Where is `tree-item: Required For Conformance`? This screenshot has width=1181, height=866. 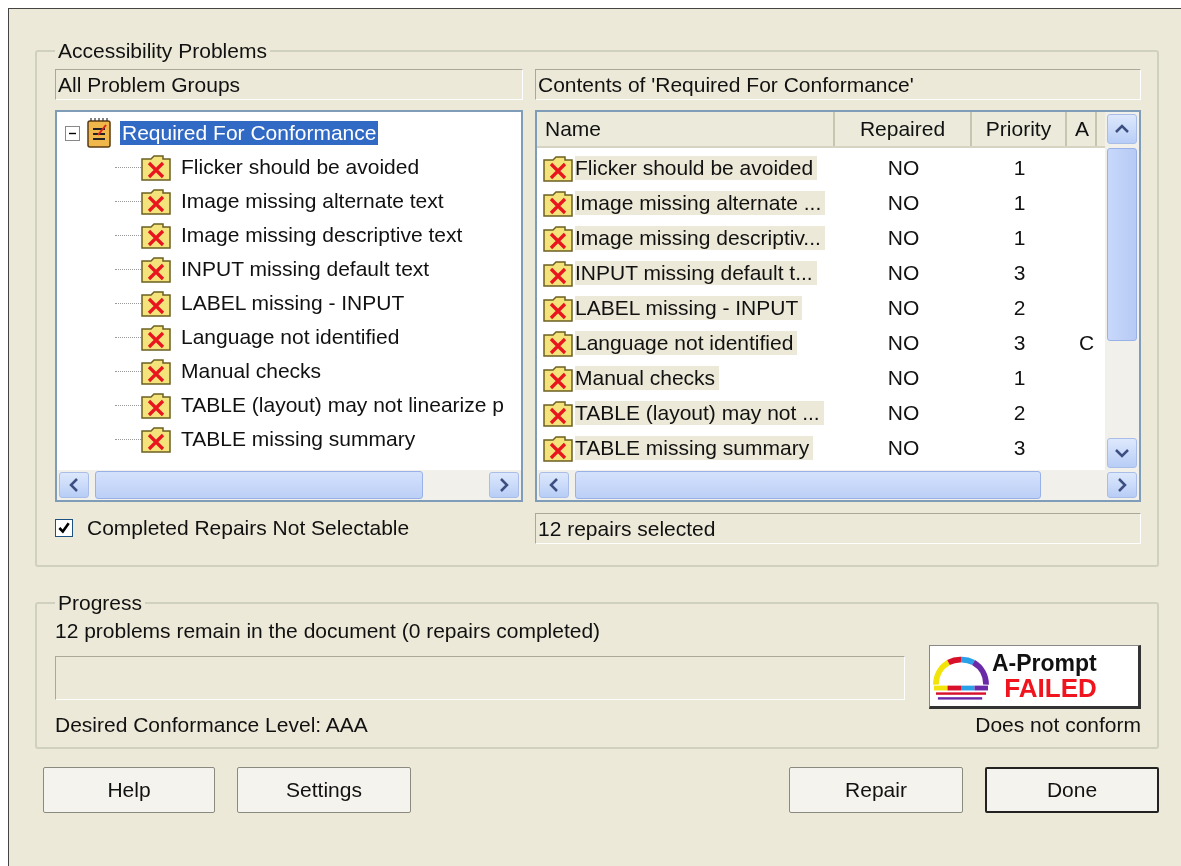 tree-item: Required For Conformance is located at coordinates (249, 133).